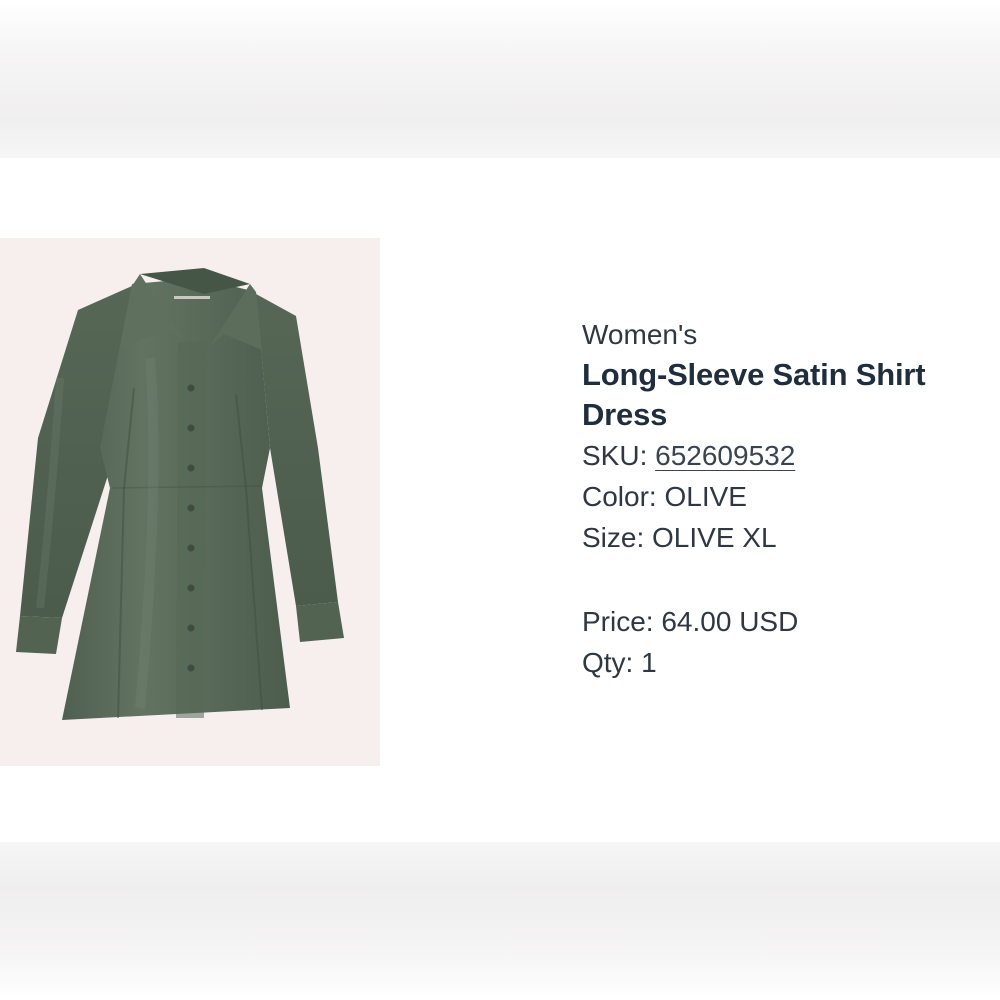 The width and height of the screenshot is (1000, 1000). Describe the element at coordinates (787, 579) in the screenshot. I see `details-spacer` at that location.